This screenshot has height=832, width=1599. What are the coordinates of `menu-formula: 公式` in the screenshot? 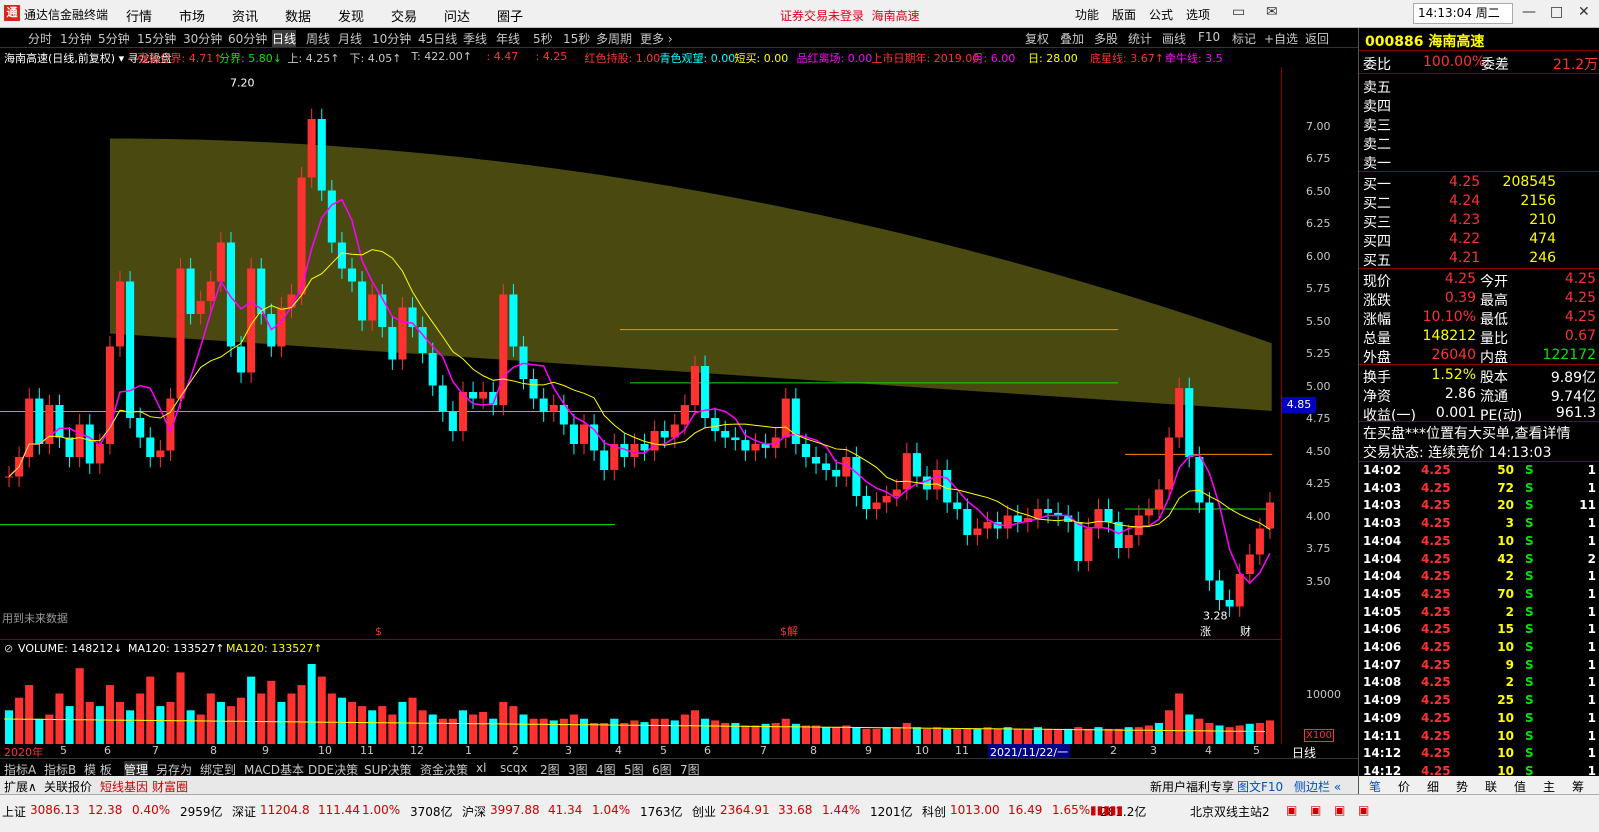 It's located at (1161, 14).